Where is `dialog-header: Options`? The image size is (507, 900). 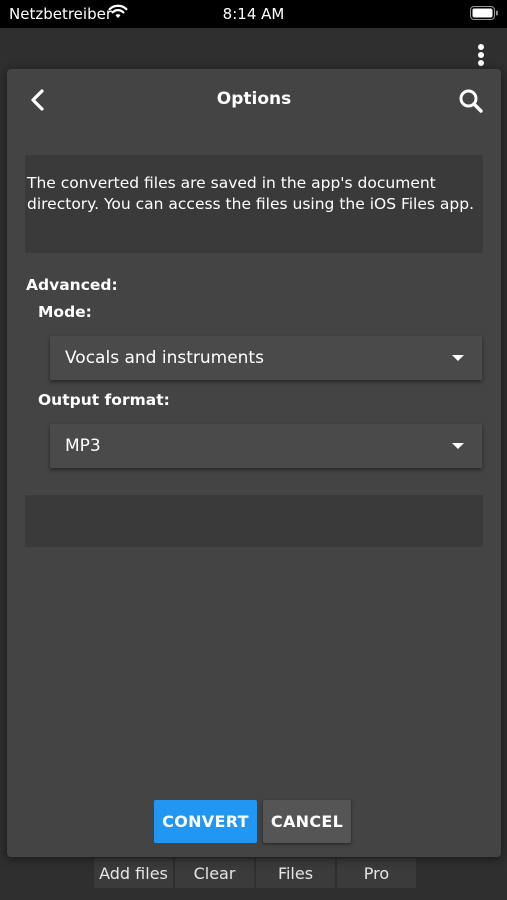 dialog-header: Options is located at coordinates (254, 100).